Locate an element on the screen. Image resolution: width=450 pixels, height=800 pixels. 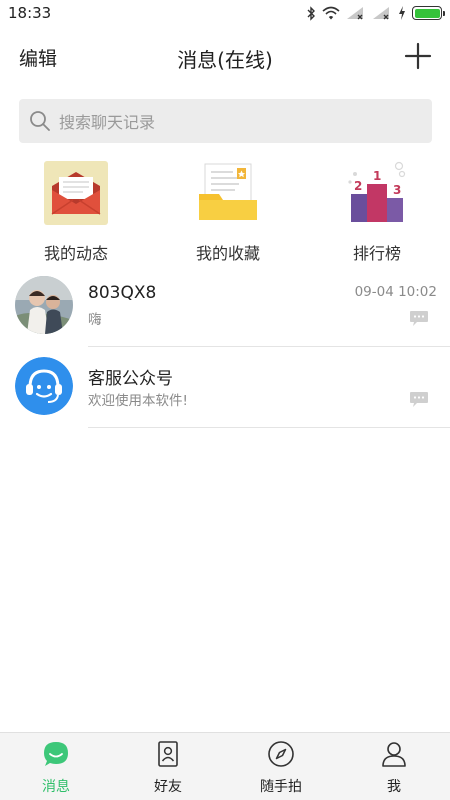
tab-friends: 好友 is located at coordinates (168, 766).